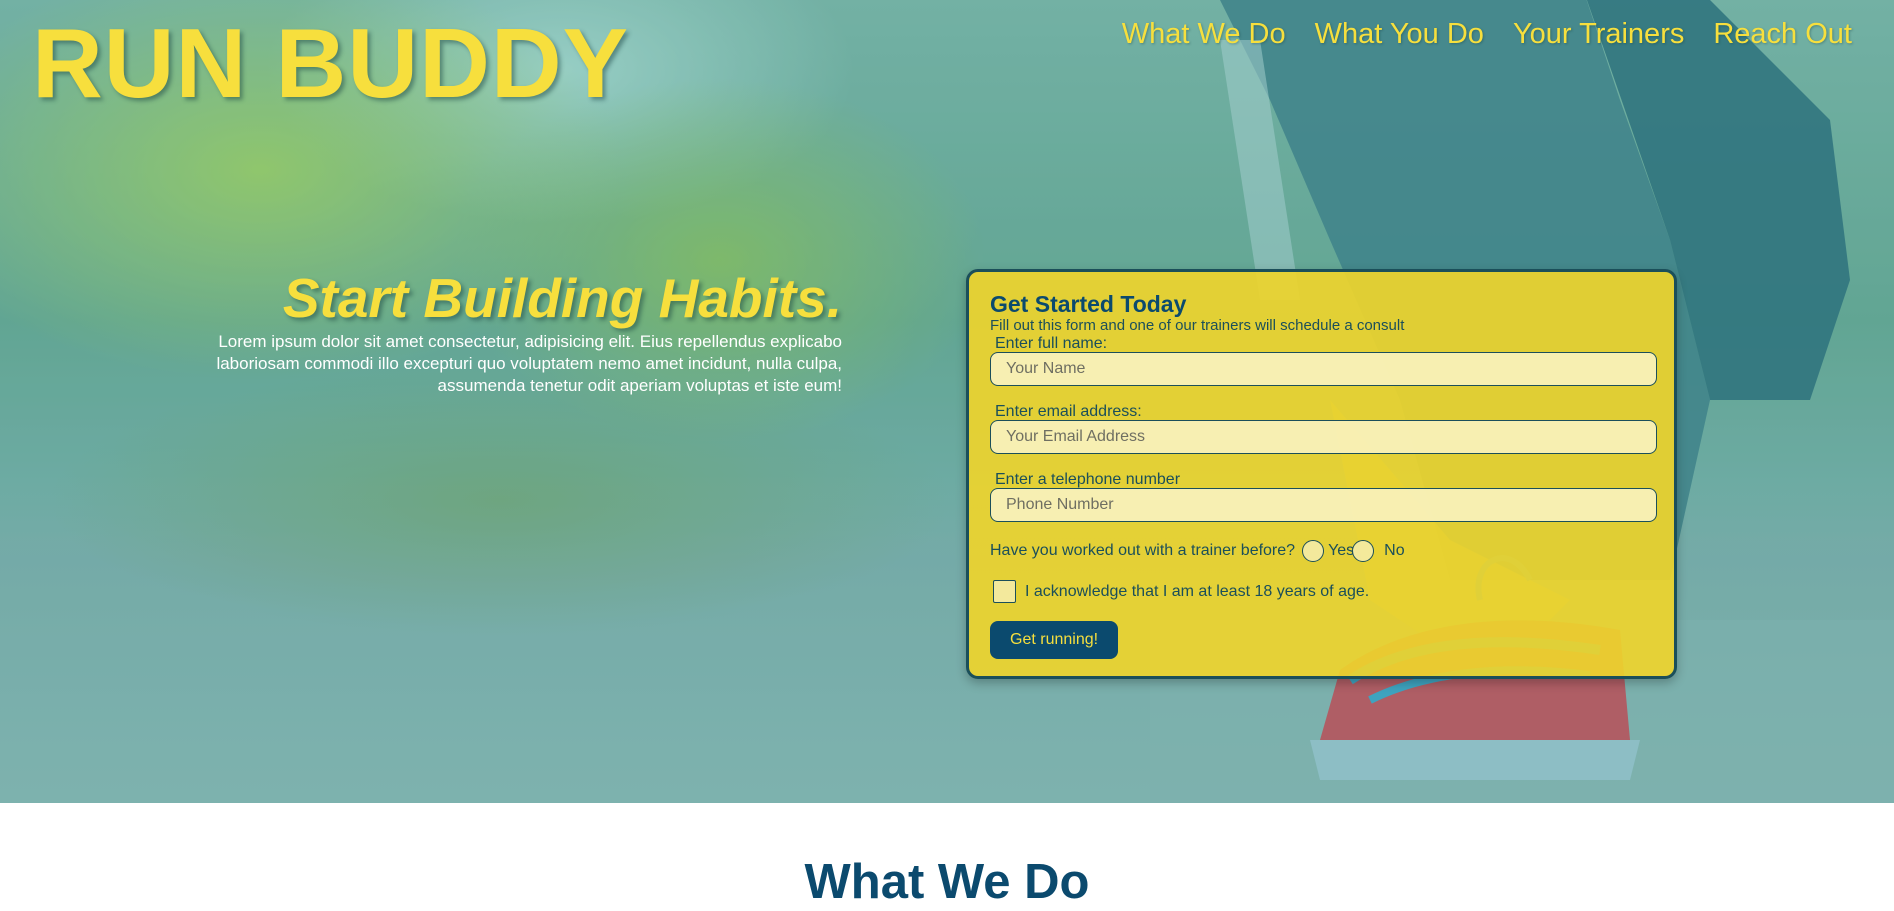 The width and height of the screenshot is (1894, 911). What do you see at coordinates (1323, 369) in the screenshot?
I see `name-input` at bounding box center [1323, 369].